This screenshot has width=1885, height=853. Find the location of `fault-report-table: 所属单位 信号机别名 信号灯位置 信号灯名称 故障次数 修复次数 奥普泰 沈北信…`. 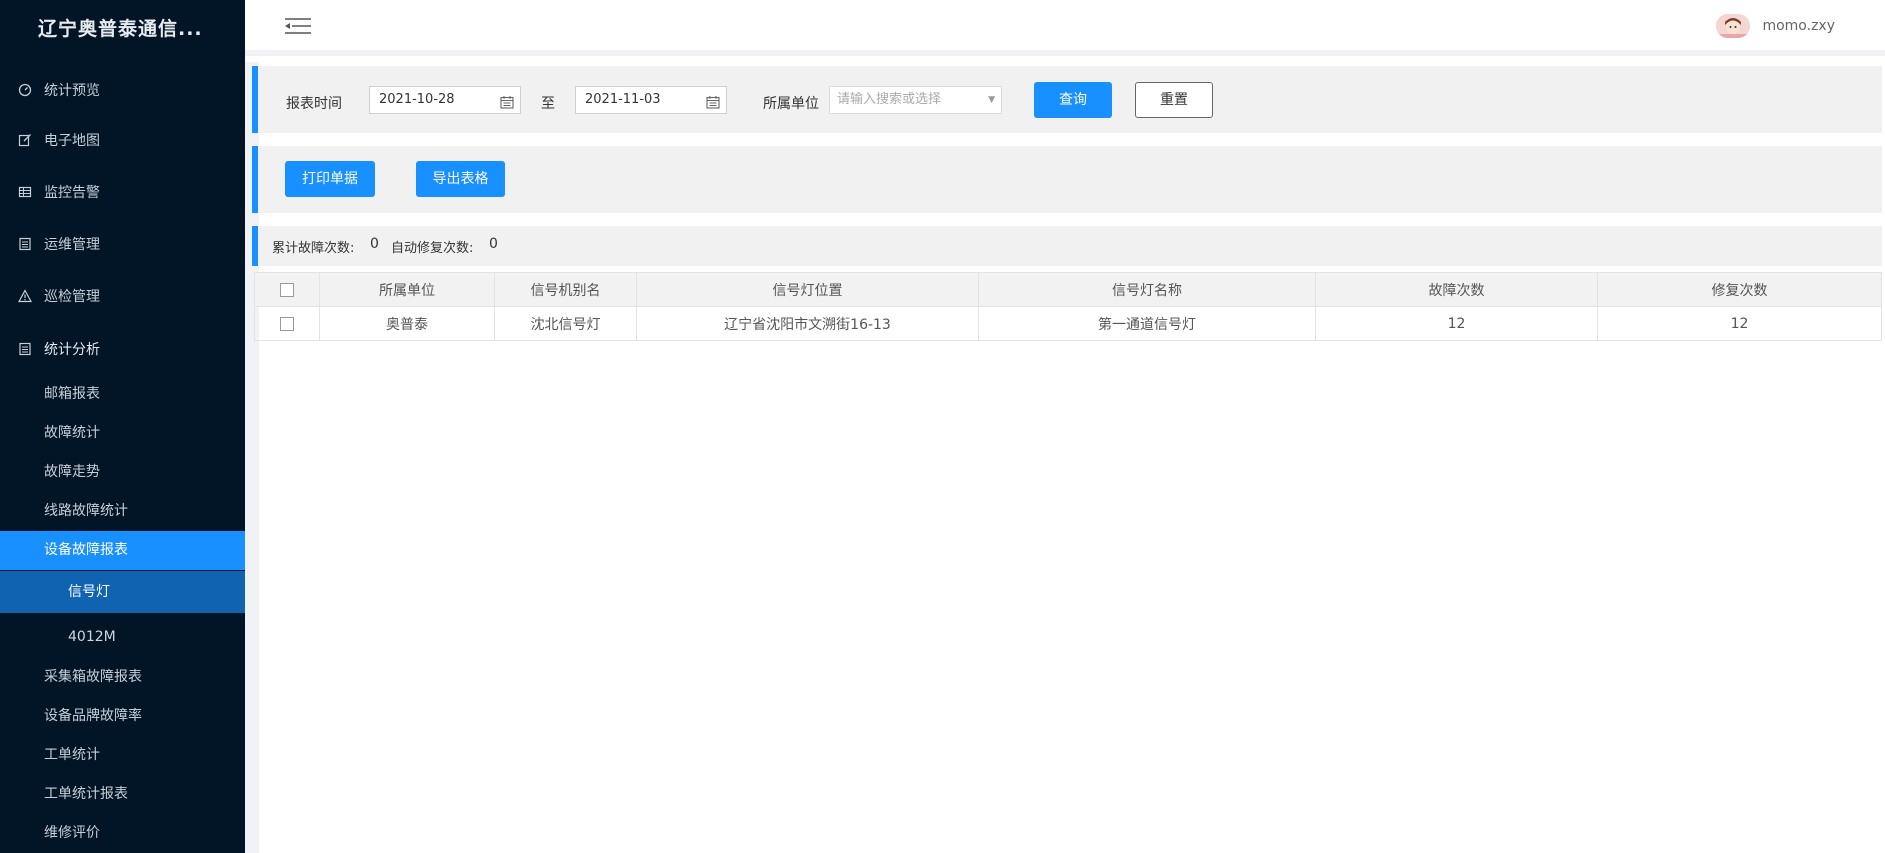

fault-report-table: 所属单位 信号机别名 信号灯位置 信号灯名称 故障次数 修复次数 奥普泰 沈北信… is located at coordinates (1068, 306).